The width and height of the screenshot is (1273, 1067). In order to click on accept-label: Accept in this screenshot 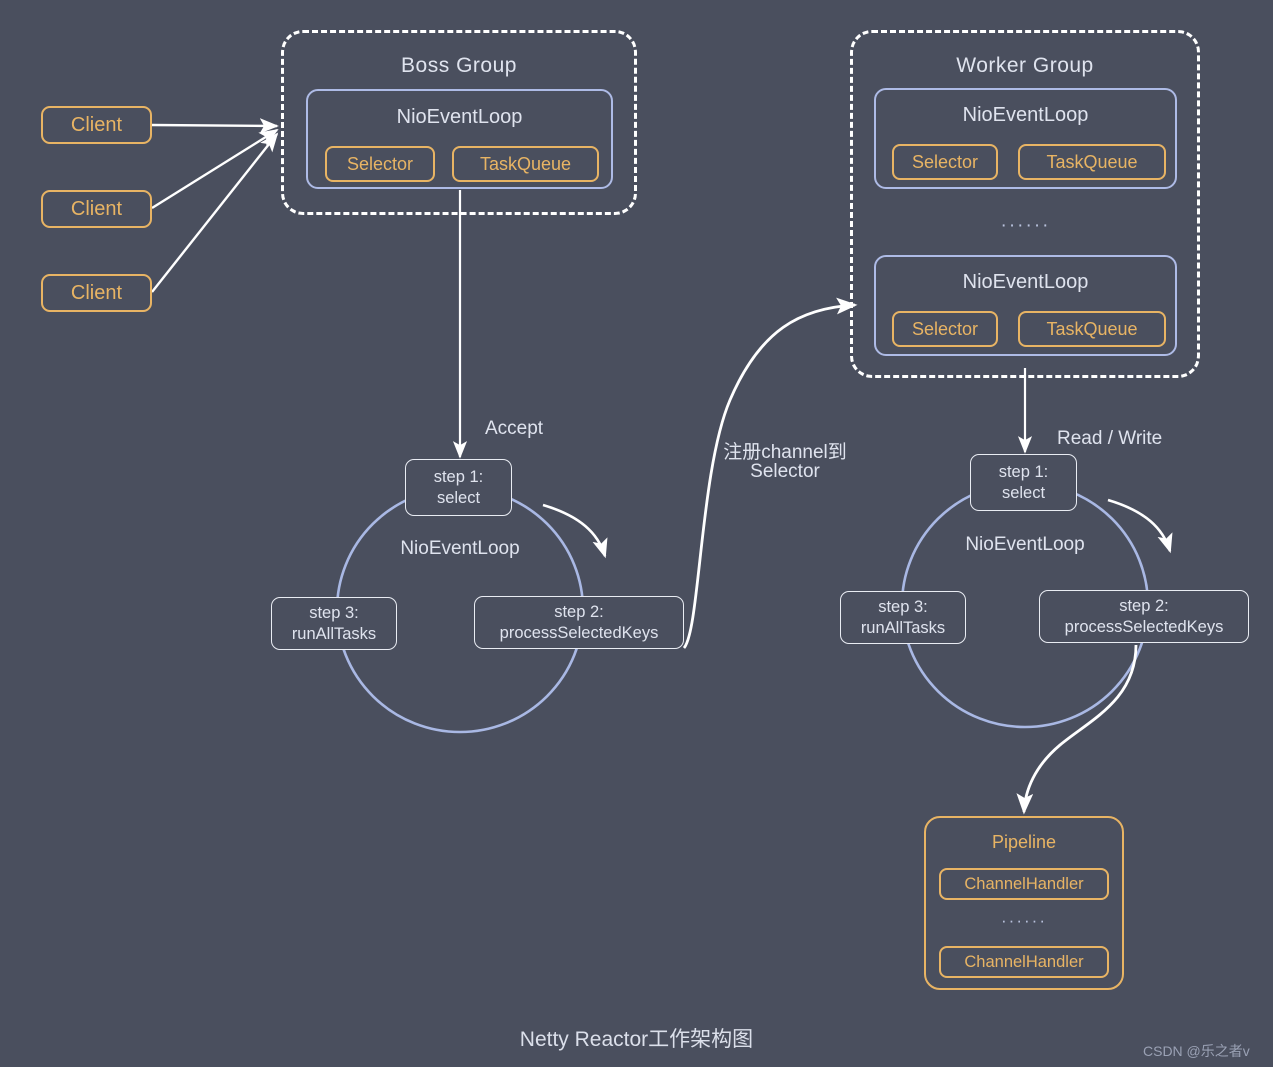, I will do `click(514, 428)`.